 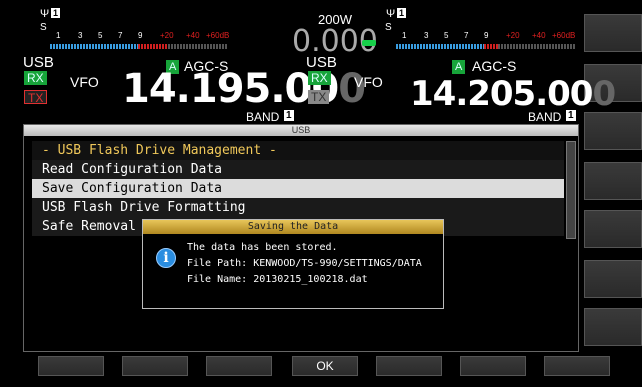 What do you see at coordinates (298, 150) in the screenshot?
I see `menu-header: - USB Flash Drive Management -` at bounding box center [298, 150].